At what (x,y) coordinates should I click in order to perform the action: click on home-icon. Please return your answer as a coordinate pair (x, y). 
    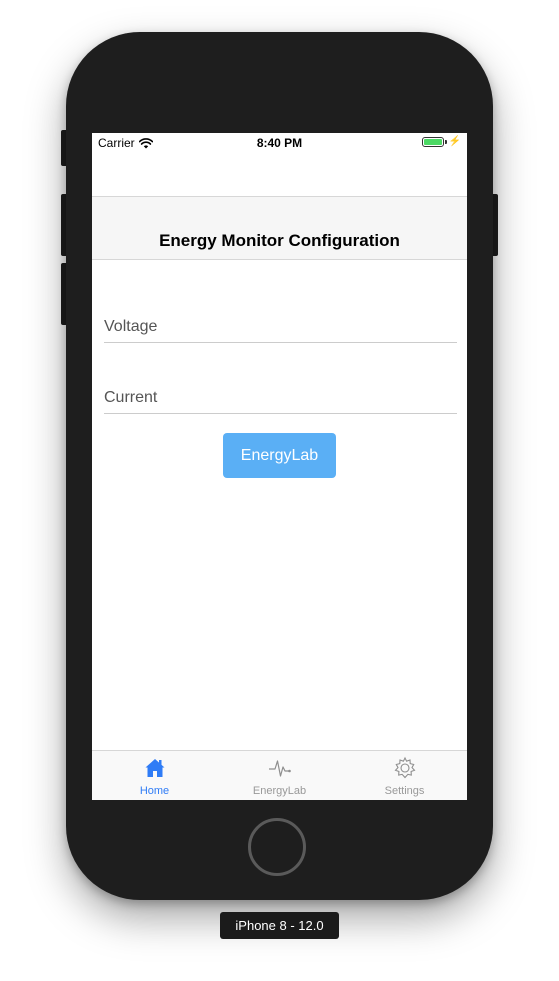
    Looking at the image, I should click on (154, 768).